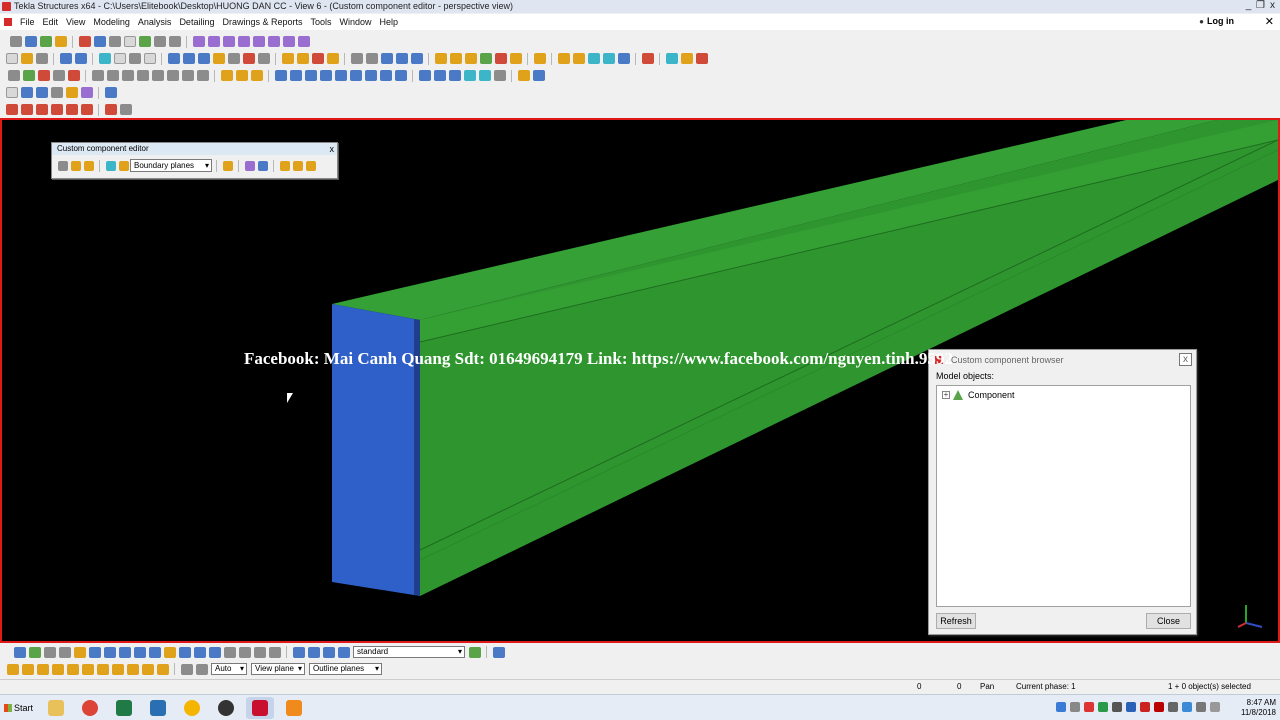 The image size is (1280, 720). What do you see at coordinates (226, 708) in the screenshot?
I see `media-icon` at bounding box center [226, 708].